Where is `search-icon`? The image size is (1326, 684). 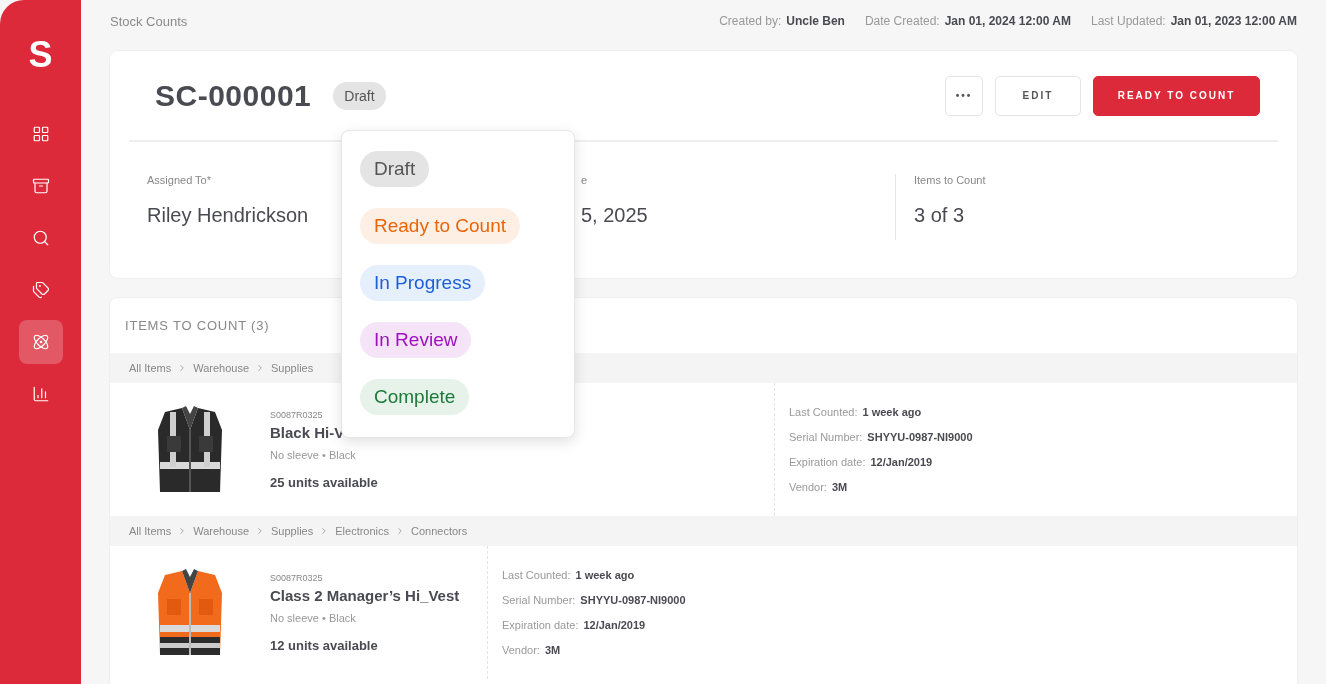
search-icon is located at coordinates (40, 238).